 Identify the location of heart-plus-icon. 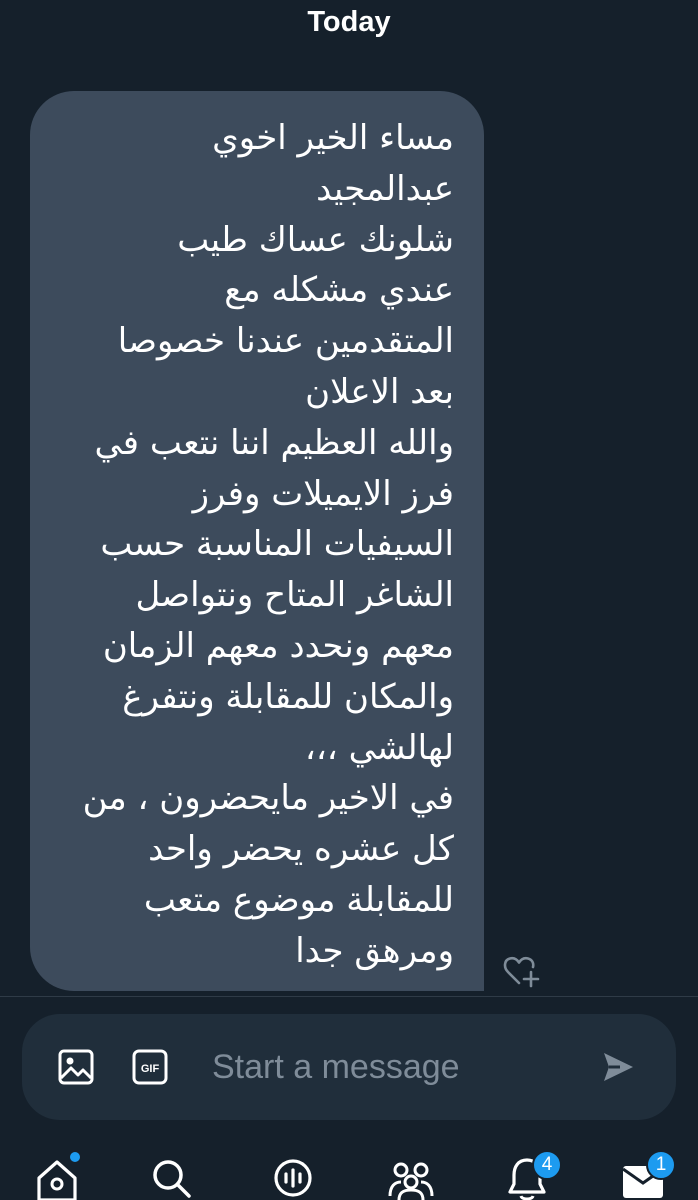
(521, 972).